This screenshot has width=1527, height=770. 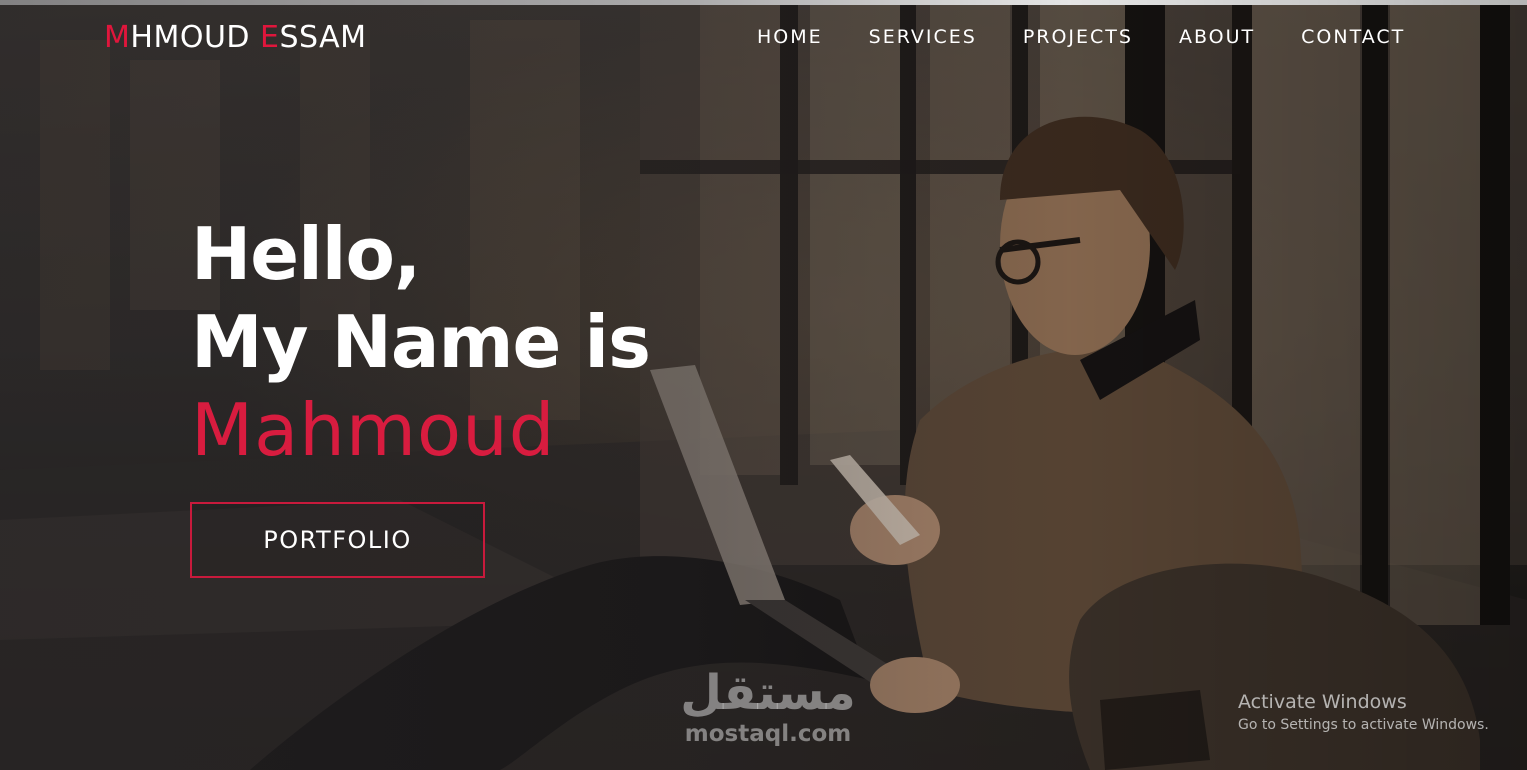 I want to click on logo-last-initial: E, so click(x=270, y=37).